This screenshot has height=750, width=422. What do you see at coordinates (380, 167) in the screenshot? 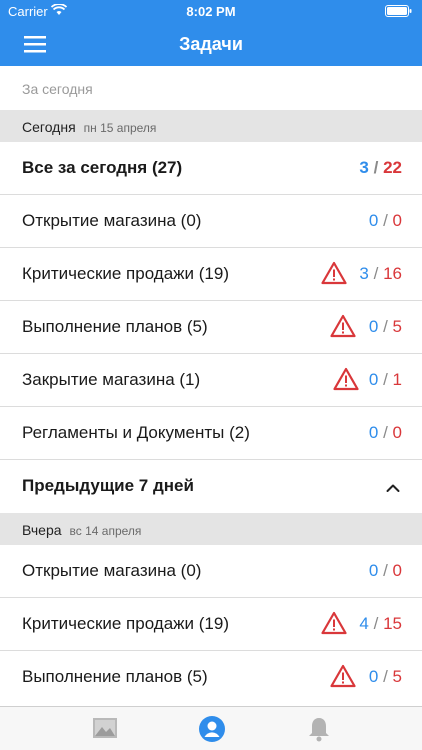
I see `summary-counts: 3 / 22` at bounding box center [380, 167].